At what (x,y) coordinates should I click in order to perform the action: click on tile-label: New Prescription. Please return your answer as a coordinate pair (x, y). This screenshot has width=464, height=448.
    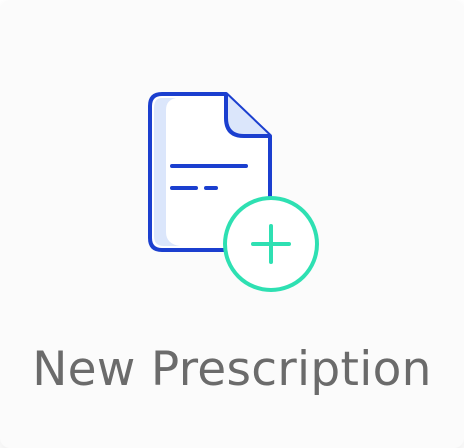
    Looking at the image, I should click on (232, 369).